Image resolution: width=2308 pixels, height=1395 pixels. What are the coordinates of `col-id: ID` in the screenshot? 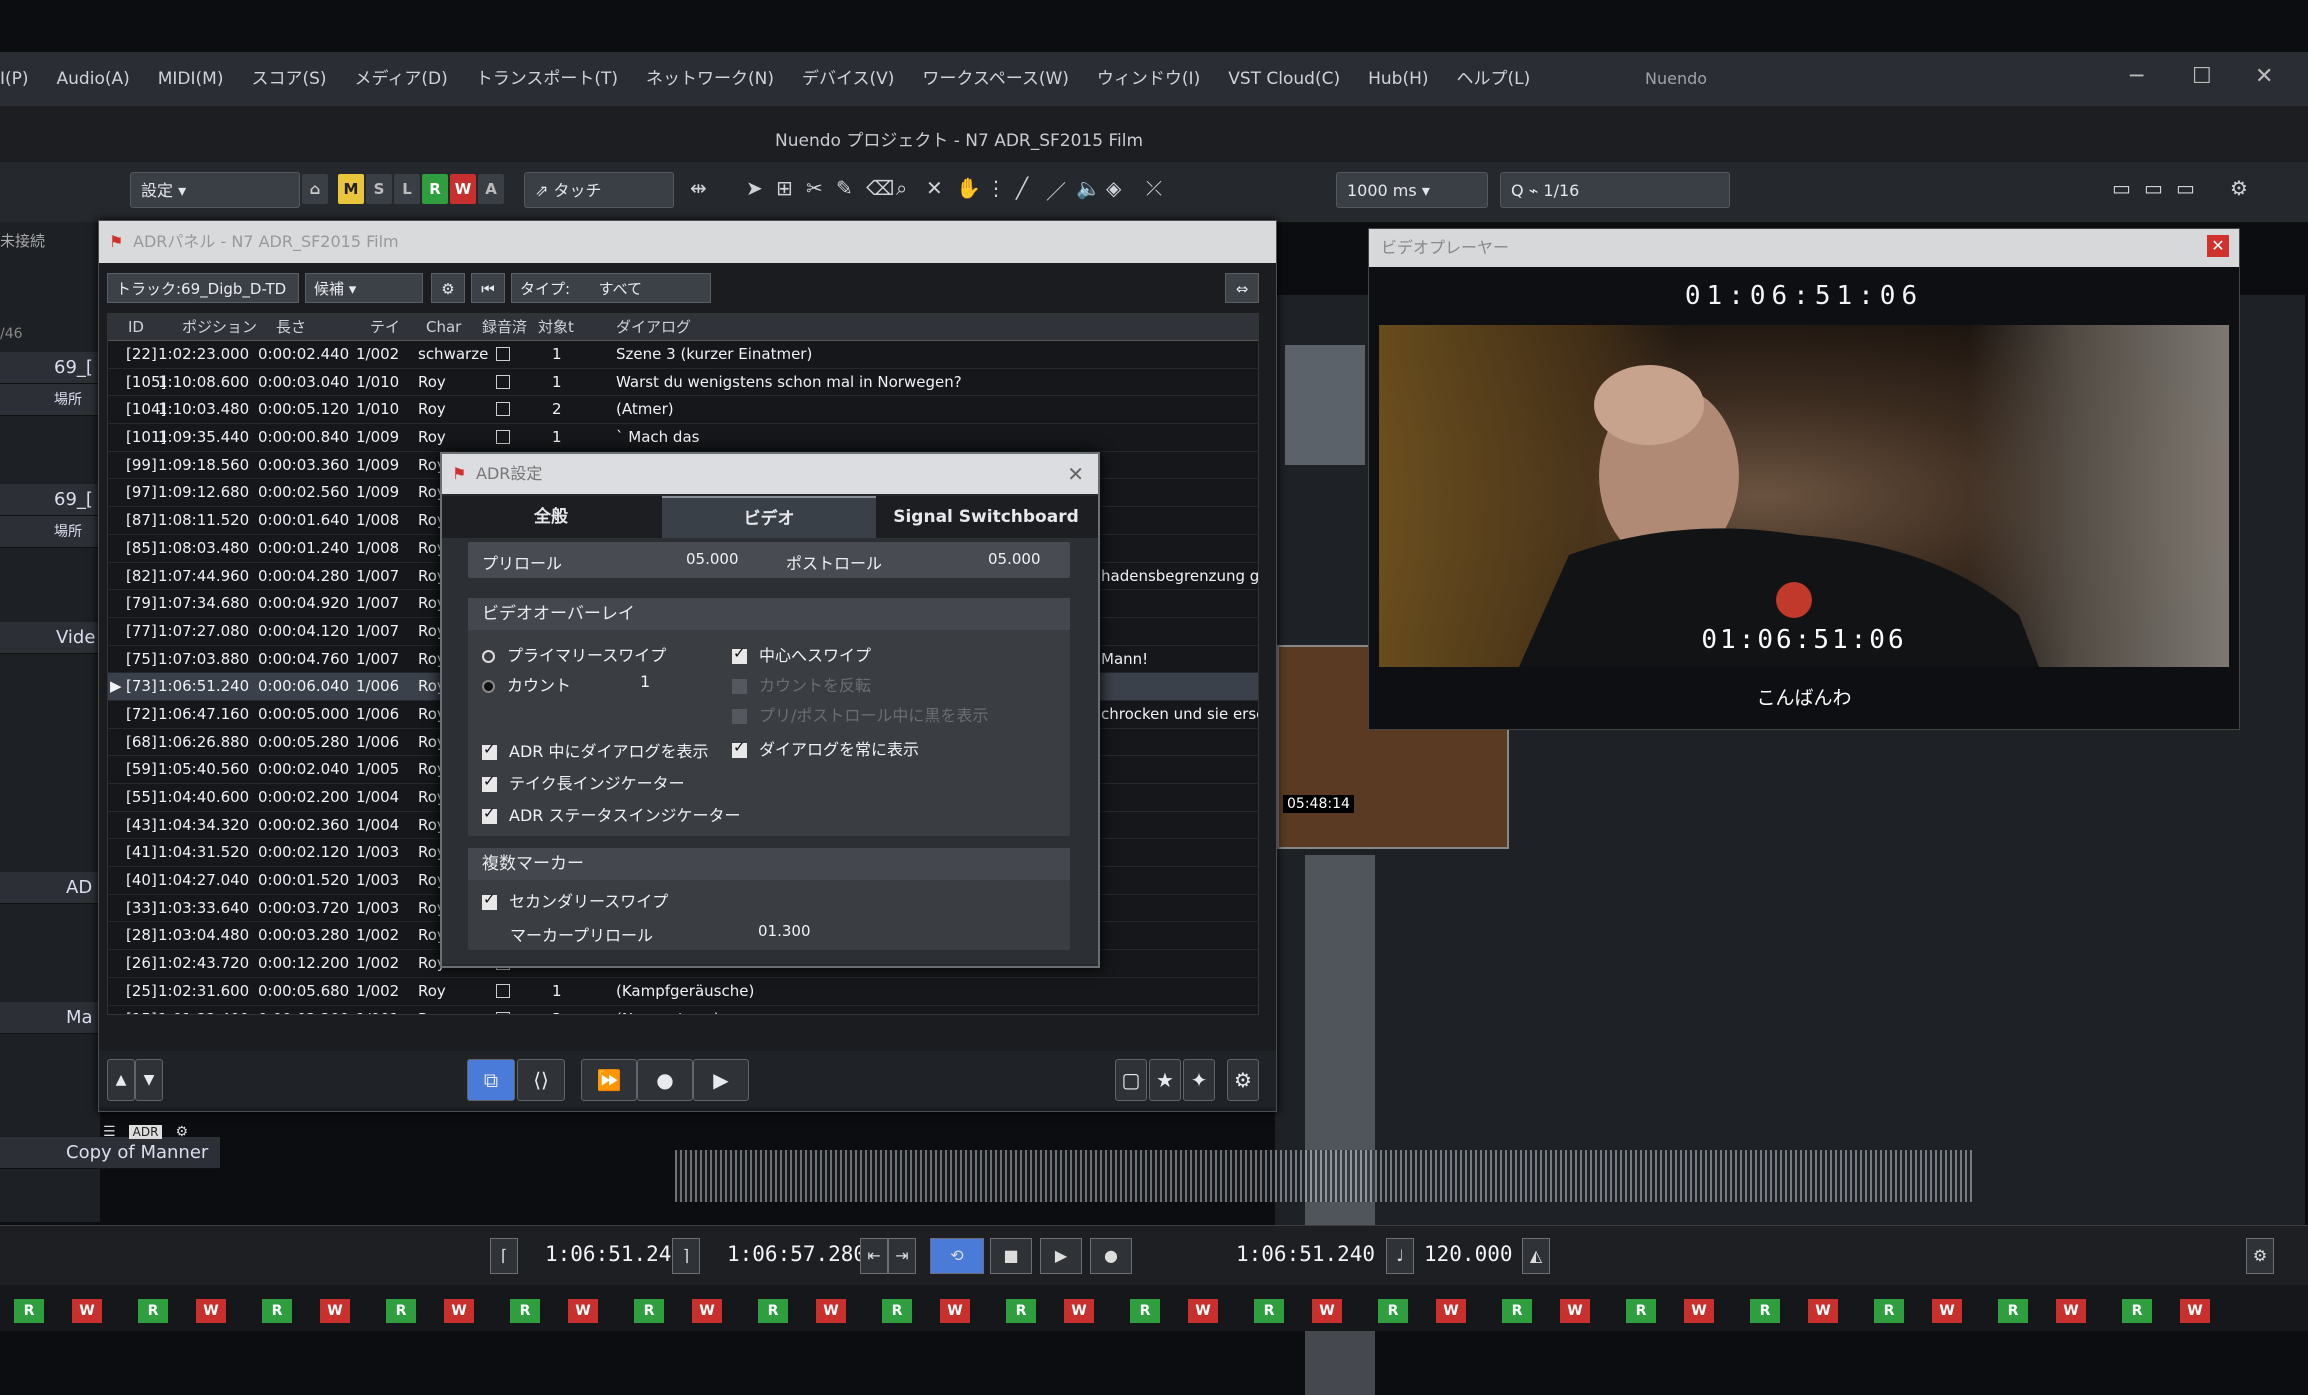 It's located at (136, 327).